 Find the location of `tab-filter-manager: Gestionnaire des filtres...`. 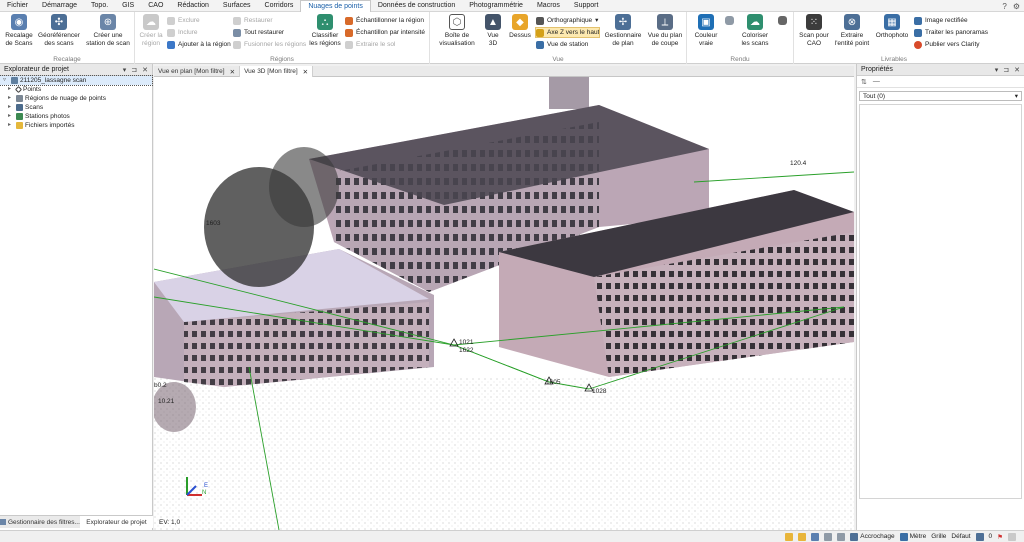

tab-filter-manager: Gestionnaire des filtres... is located at coordinates (40, 522).